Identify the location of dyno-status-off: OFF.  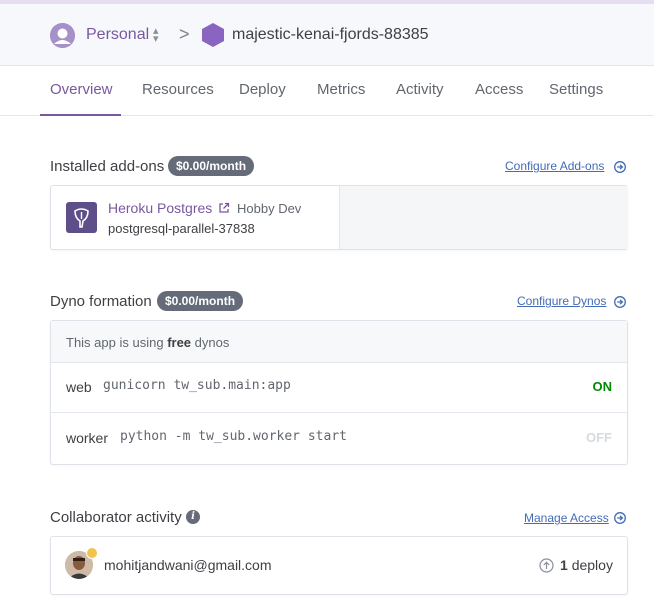
(599, 437).